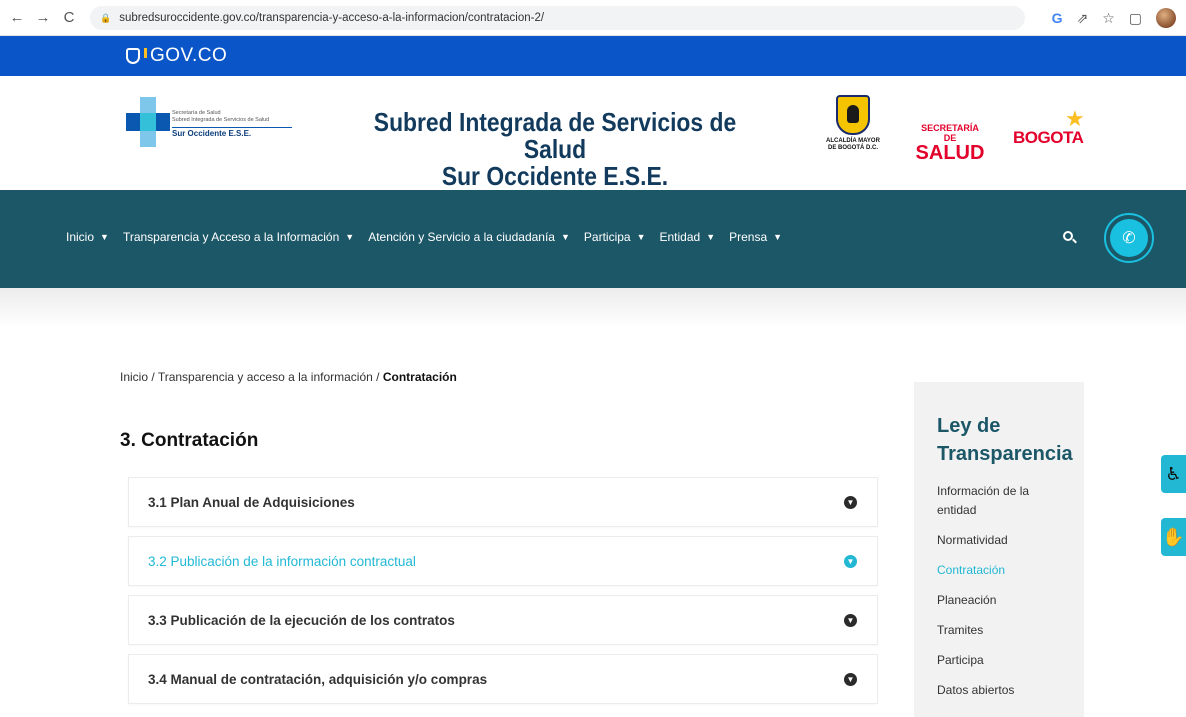 This screenshot has height=717, width=1186. Describe the element at coordinates (593, 56) in the screenshot. I see `gov-bar: GOV.CO` at that location.